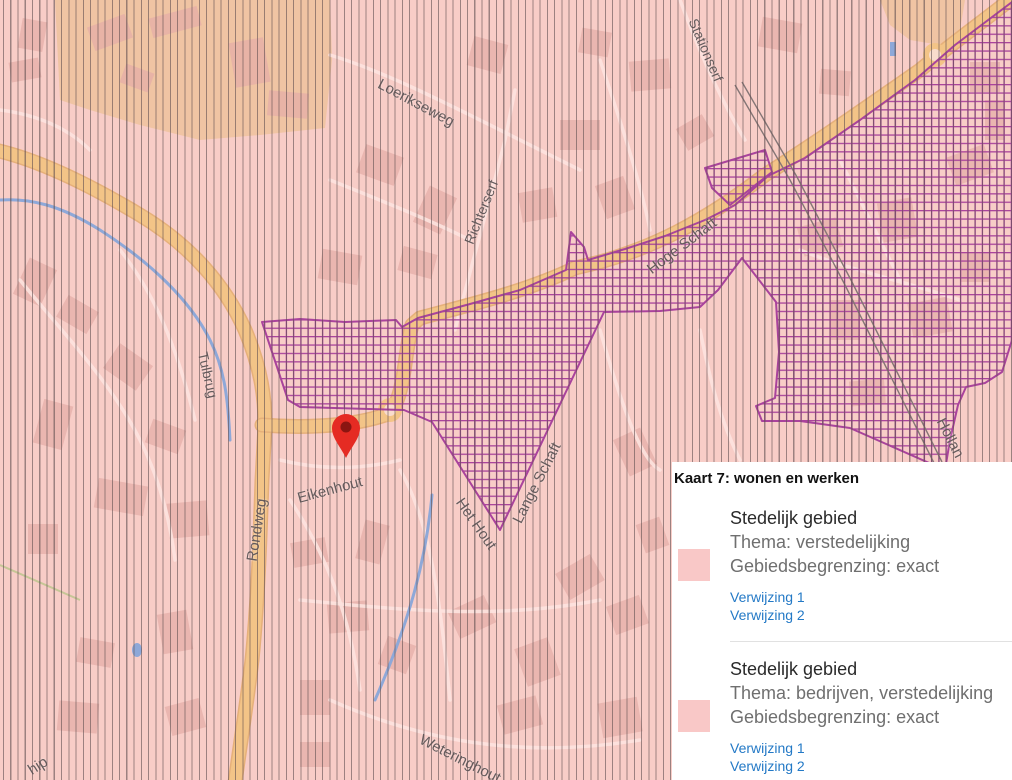 The image size is (1012, 780). Describe the element at coordinates (476, 524) in the screenshot. I see `street-label-het-hout: Het Hout` at that location.